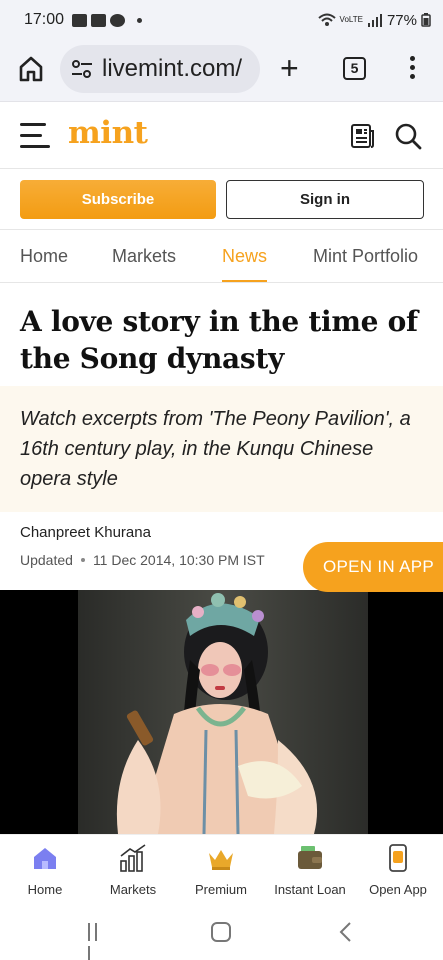 The image size is (443, 960). I want to click on browser-toolbar: livemint.com/ + 5, so click(221, 71).